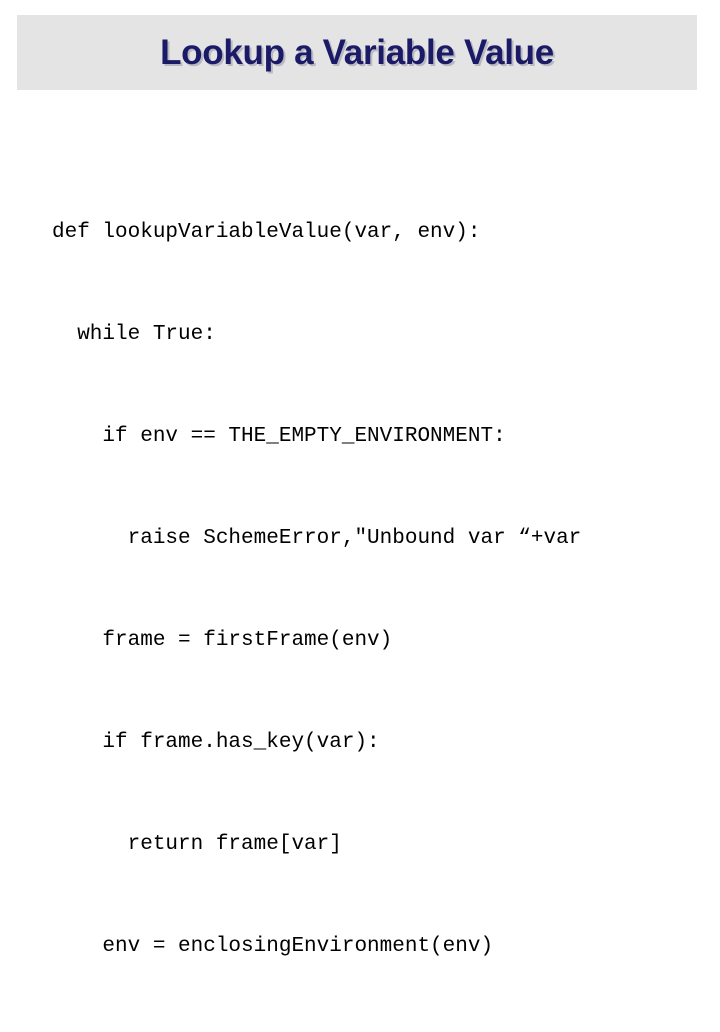 Image resolution: width=720 pixels, height=1032 pixels. I want to click on code-line: if env == THE_EMPTY_ENVIRONMENT:, so click(279, 436).